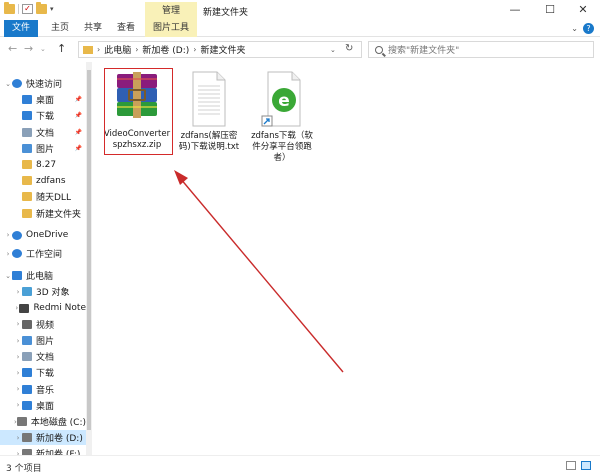 Image resolution: width=600 pixels, height=476 pixels. Describe the element at coordinates (45, 390) in the screenshot. I see `nav-item-label: 音乐` at that location.